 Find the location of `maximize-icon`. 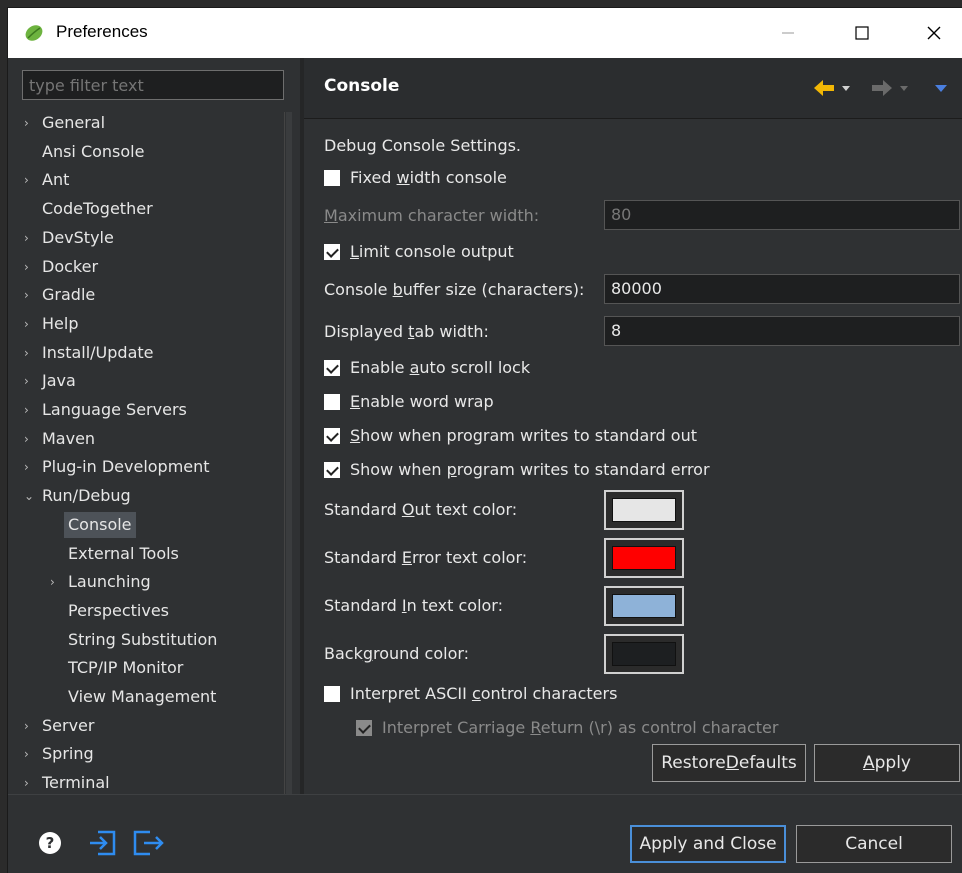

maximize-icon is located at coordinates (862, 33).